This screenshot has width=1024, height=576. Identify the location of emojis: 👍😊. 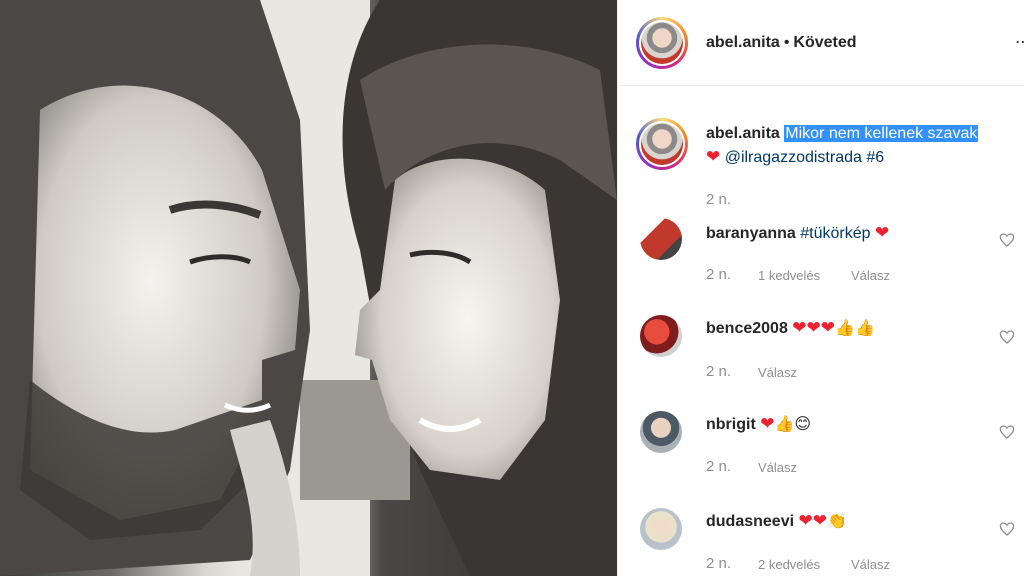
(793, 424).